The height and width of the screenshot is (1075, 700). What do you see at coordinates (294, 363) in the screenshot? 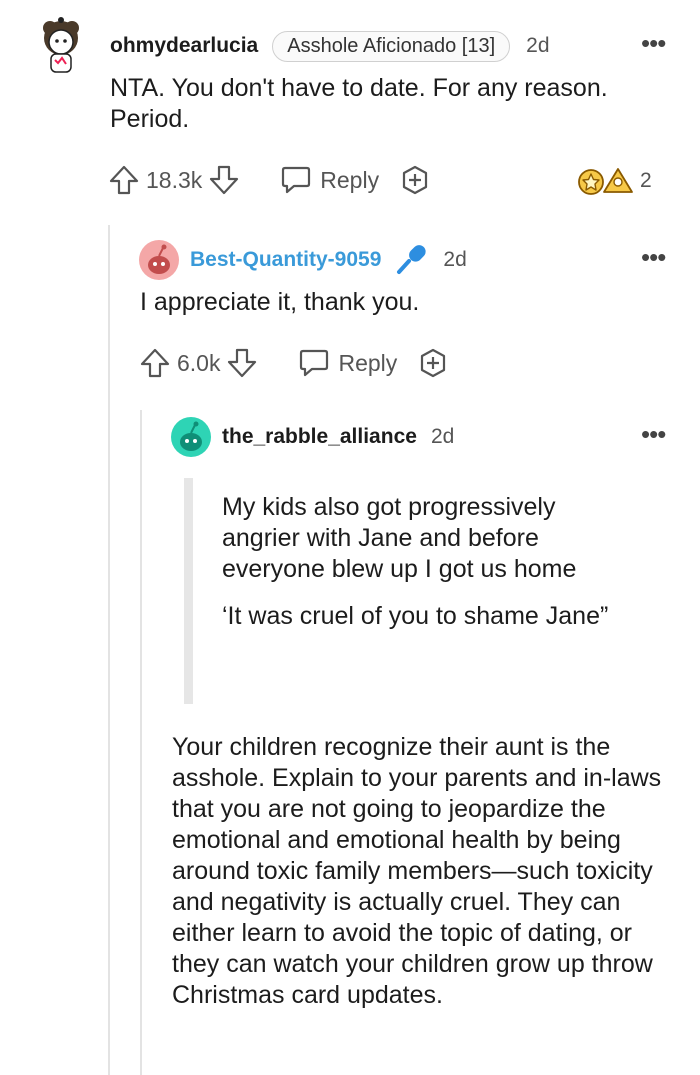
I see `comment-2-actions: 6.0k Reply` at bounding box center [294, 363].